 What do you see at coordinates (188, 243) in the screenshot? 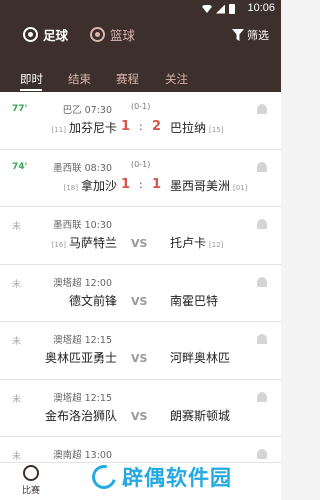
I see `away-team-name: 托卢卡` at bounding box center [188, 243].